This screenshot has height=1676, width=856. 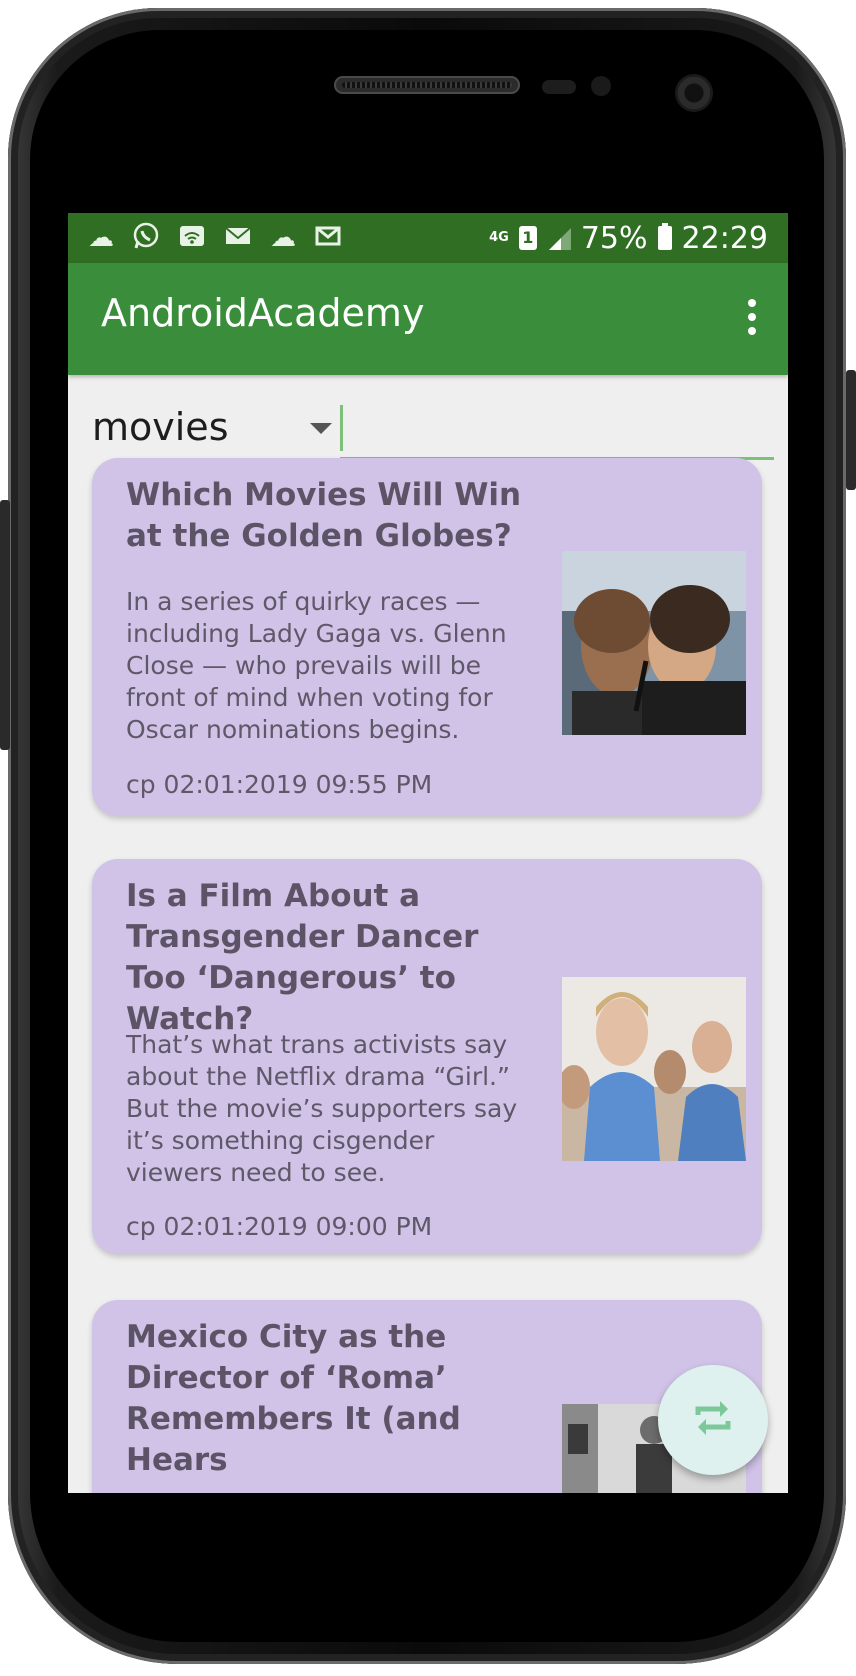 I want to click on battery-charging-icon, so click(x=664, y=236).